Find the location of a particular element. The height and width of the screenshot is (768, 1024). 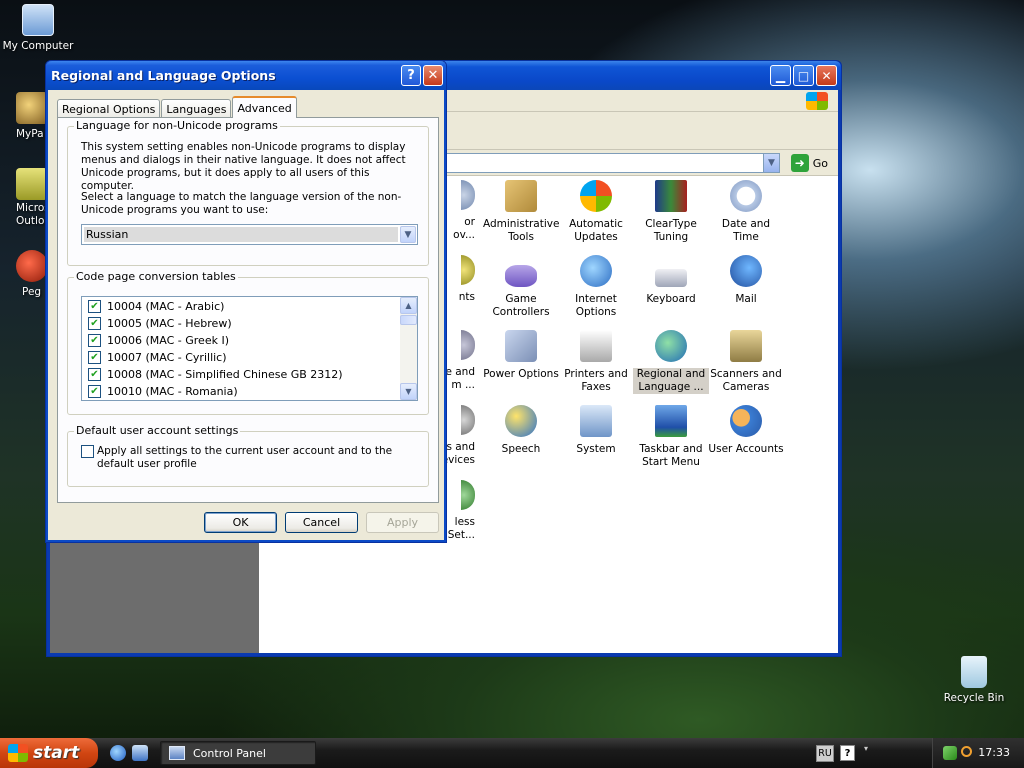

power-options-icon is located at coordinates (521, 346).